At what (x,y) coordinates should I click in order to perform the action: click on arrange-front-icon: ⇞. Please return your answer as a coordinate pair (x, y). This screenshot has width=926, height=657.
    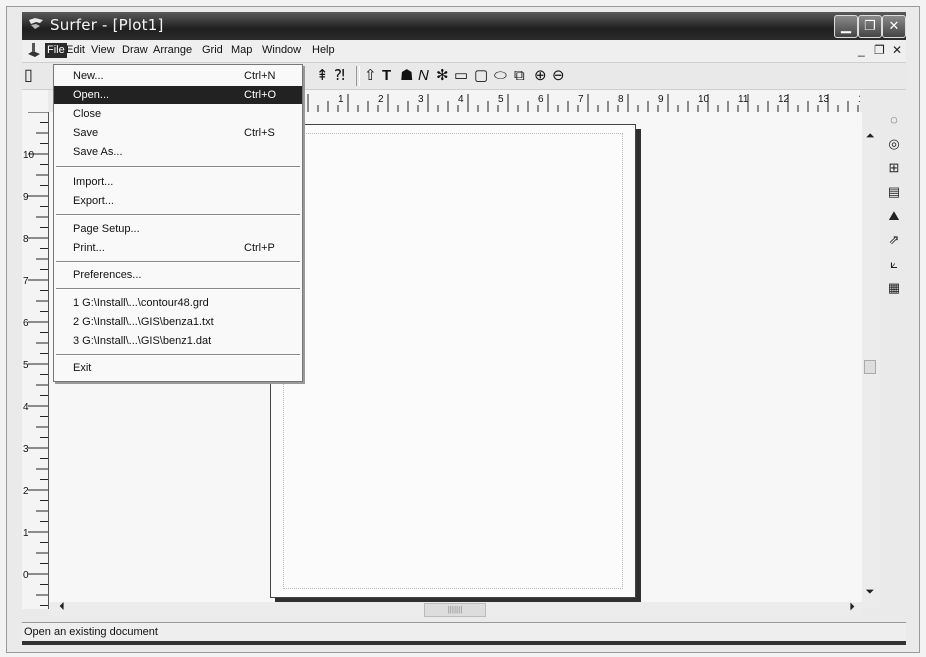
    Looking at the image, I should click on (322, 76).